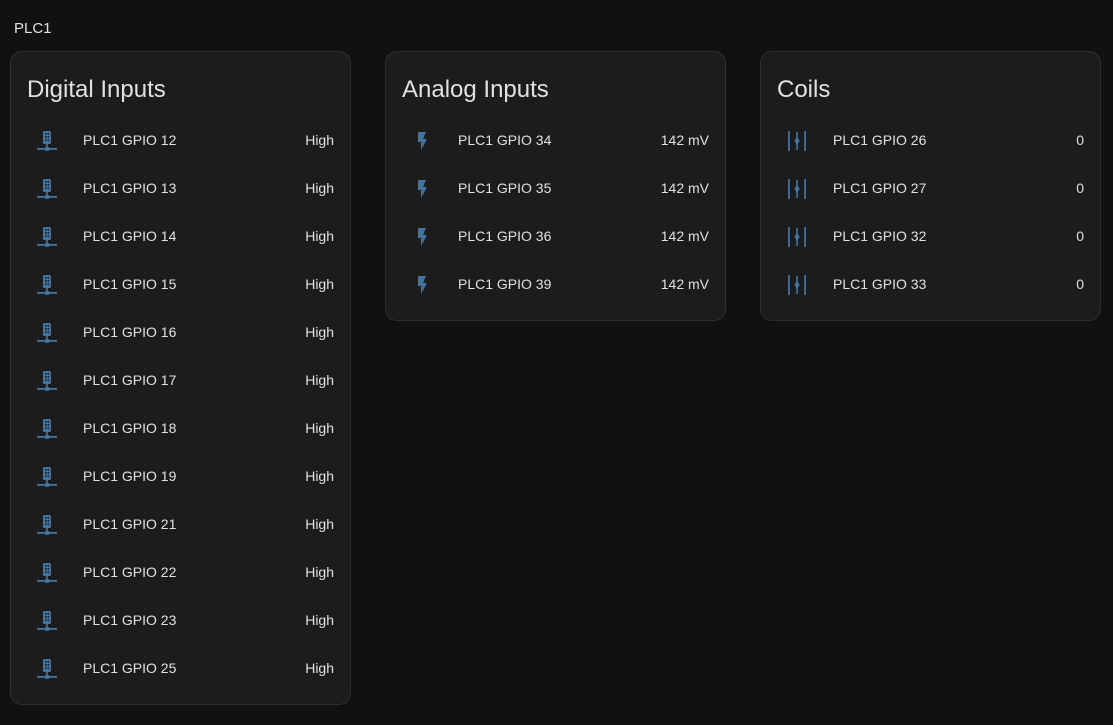 This screenshot has width=1113, height=725. Describe the element at coordinates (804, 89) in the screenshot. I see `card-title: Coils` at that location.